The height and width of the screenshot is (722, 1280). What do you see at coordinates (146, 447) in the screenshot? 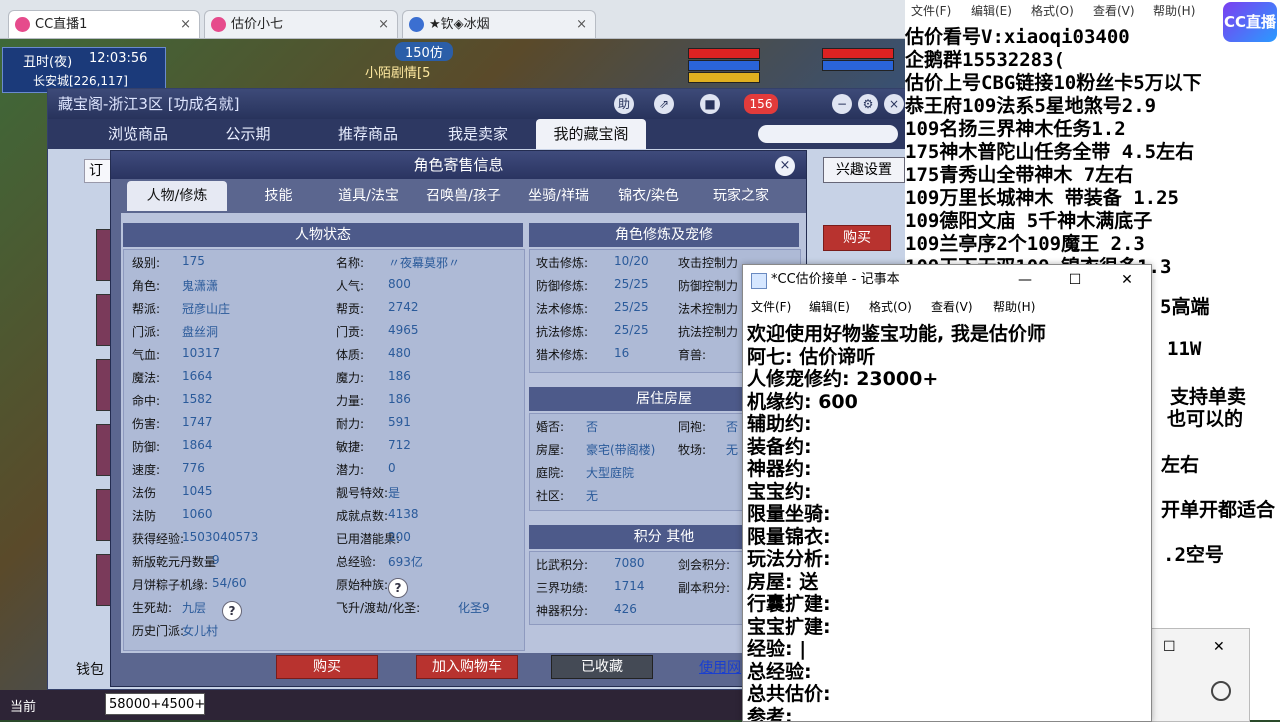
I see `stat-label: 防御:` at bounding box center [146, 447].